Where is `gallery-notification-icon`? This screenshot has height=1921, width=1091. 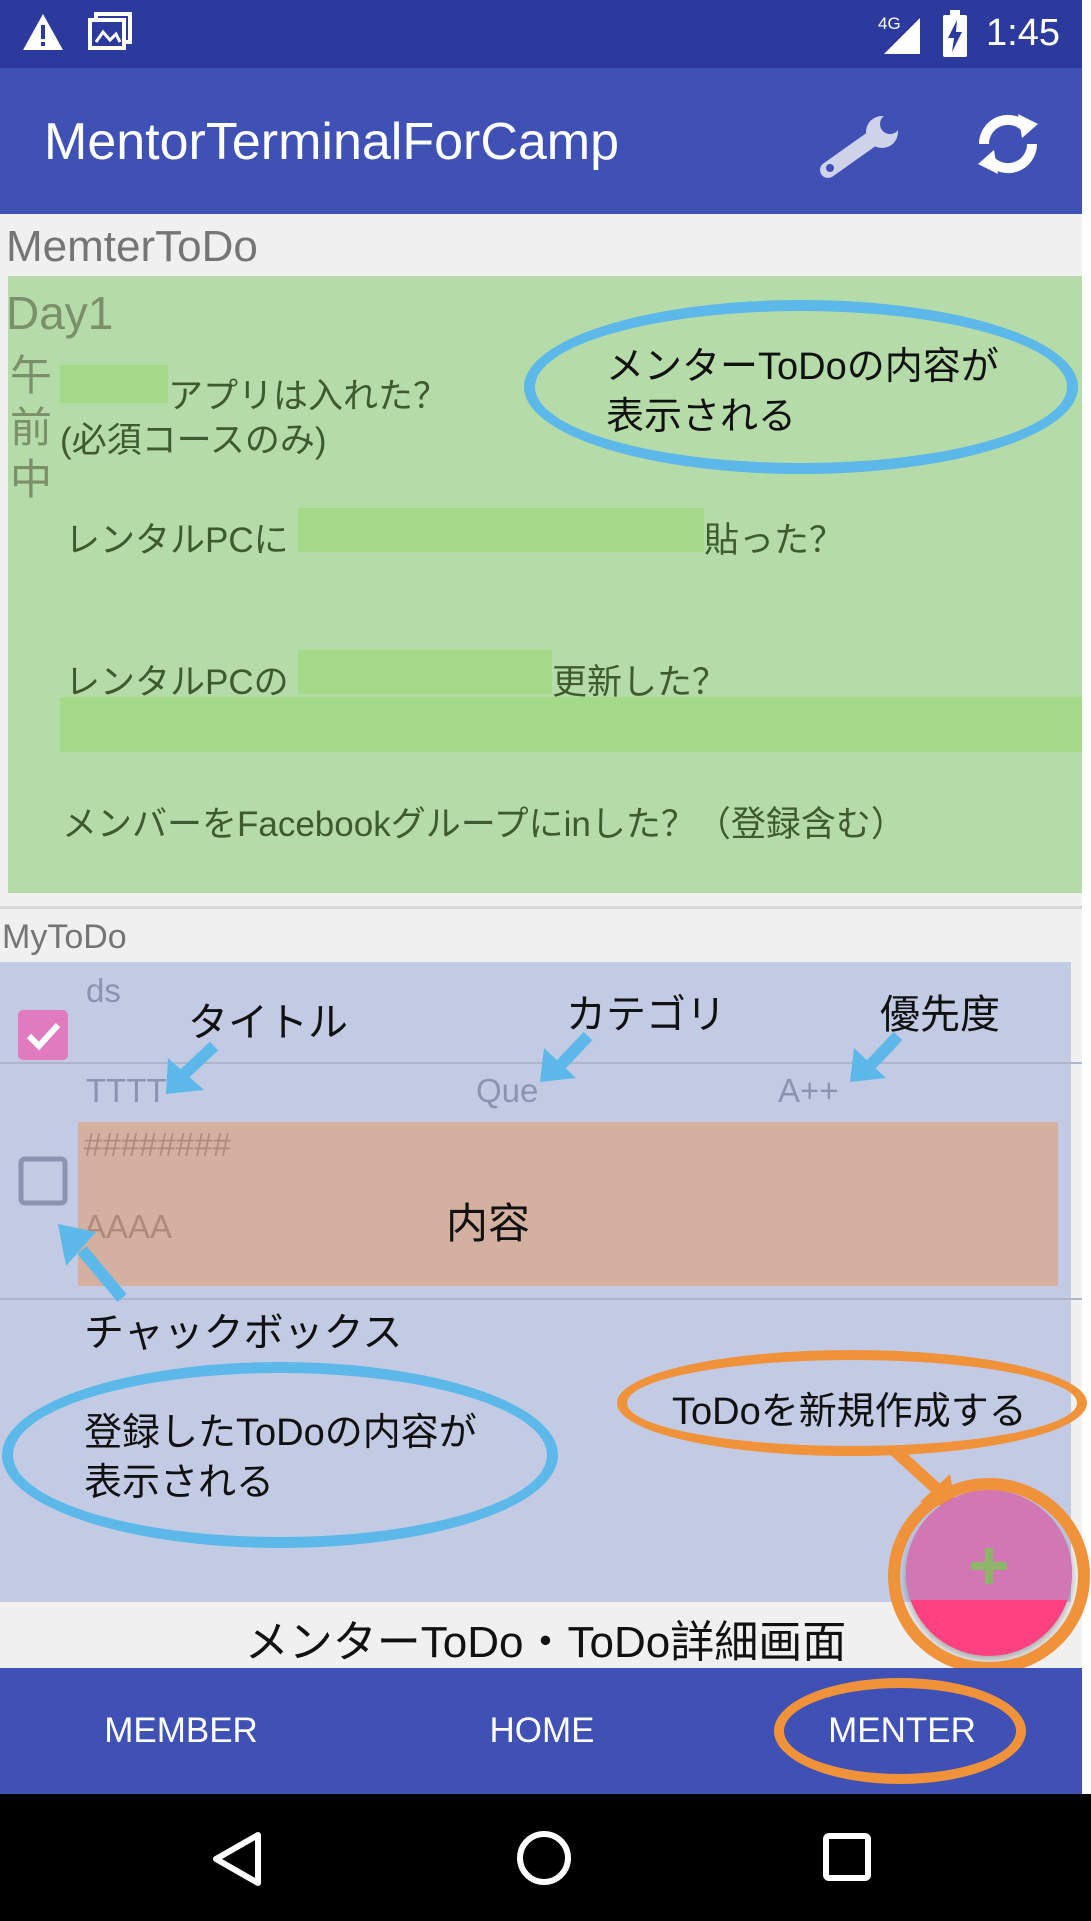 gallery-notification-icon is located at coordinates (110, 31).